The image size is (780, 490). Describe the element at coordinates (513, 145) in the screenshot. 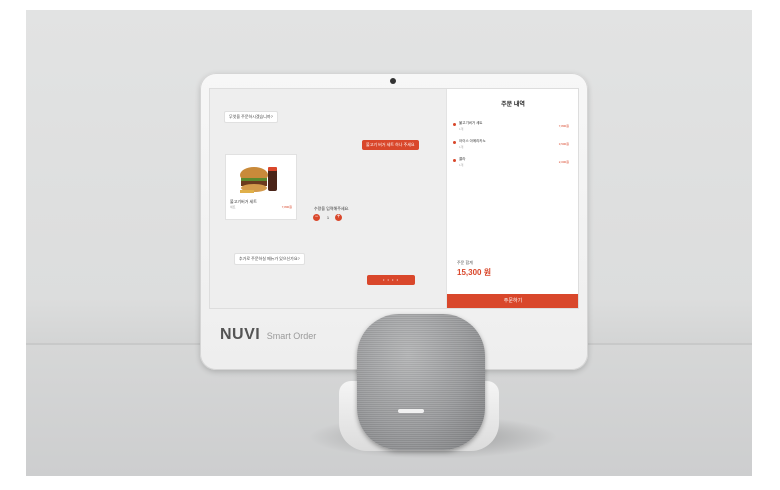

I see `order-item: 아이스 아메리카노 1개 3,500원` at that location.